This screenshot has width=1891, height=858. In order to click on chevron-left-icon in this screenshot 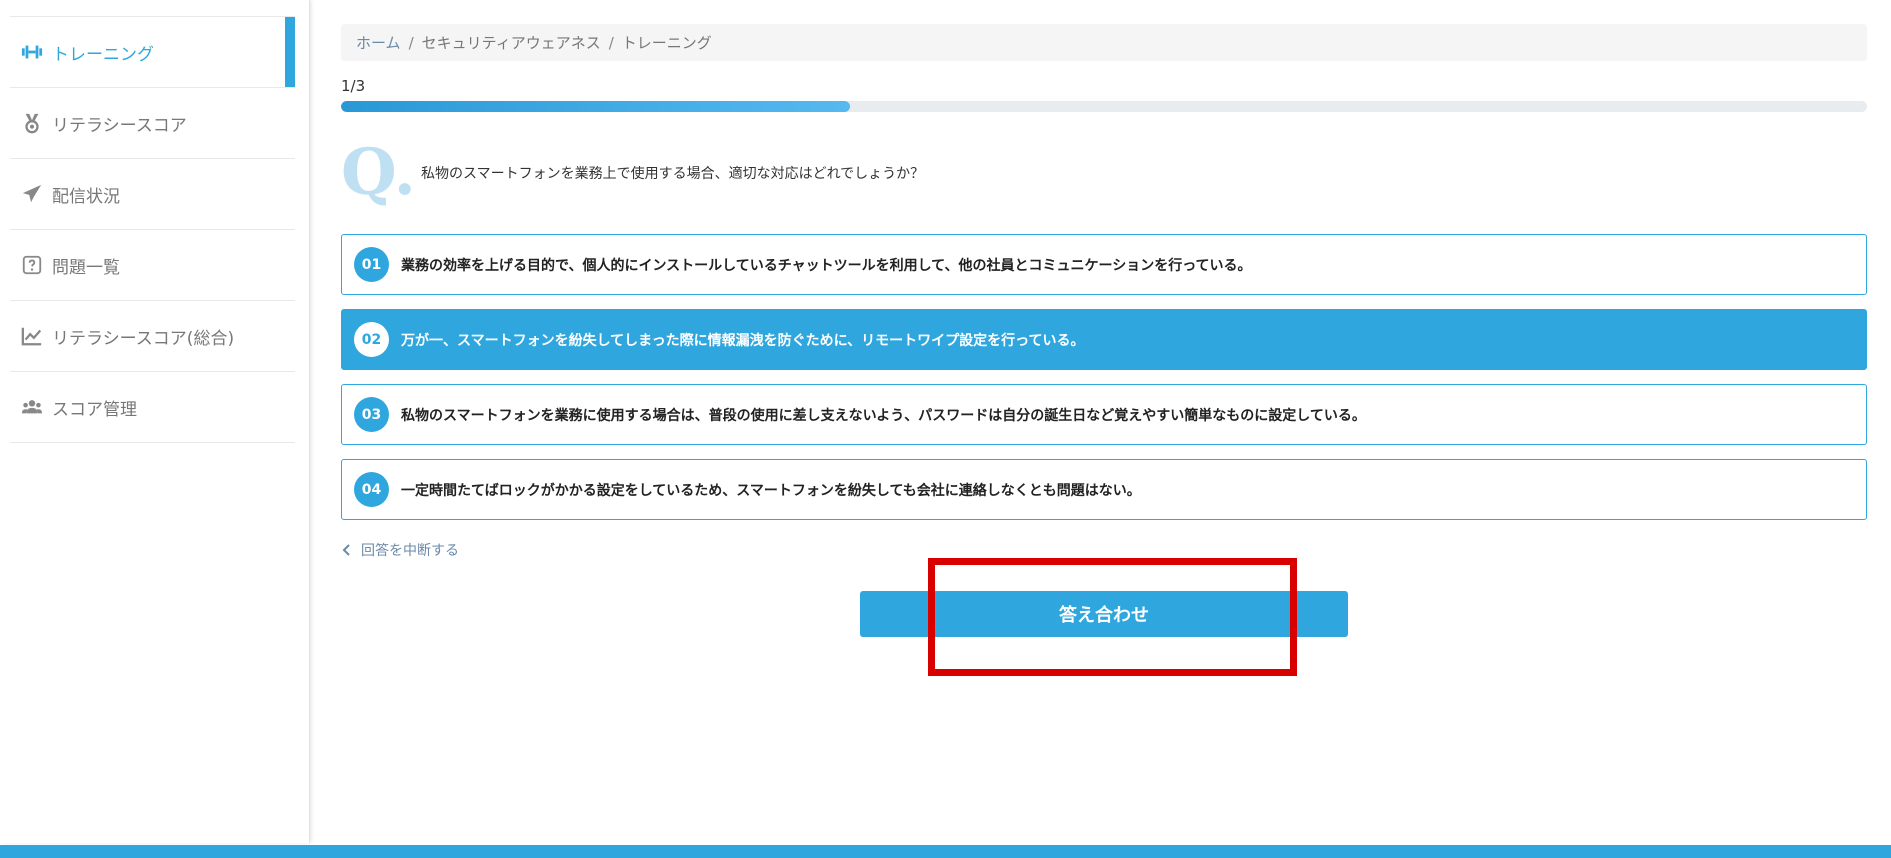, I will do `click(346, 550)`.